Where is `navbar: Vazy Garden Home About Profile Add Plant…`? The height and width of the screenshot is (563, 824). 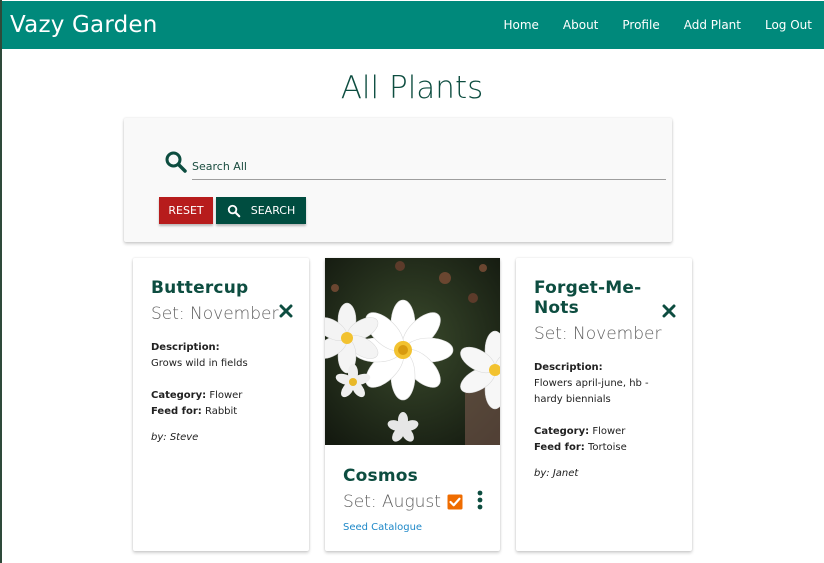 navbar: Vazy Garden Home About Profile Add Plant… is located at coordinates (413, 25).